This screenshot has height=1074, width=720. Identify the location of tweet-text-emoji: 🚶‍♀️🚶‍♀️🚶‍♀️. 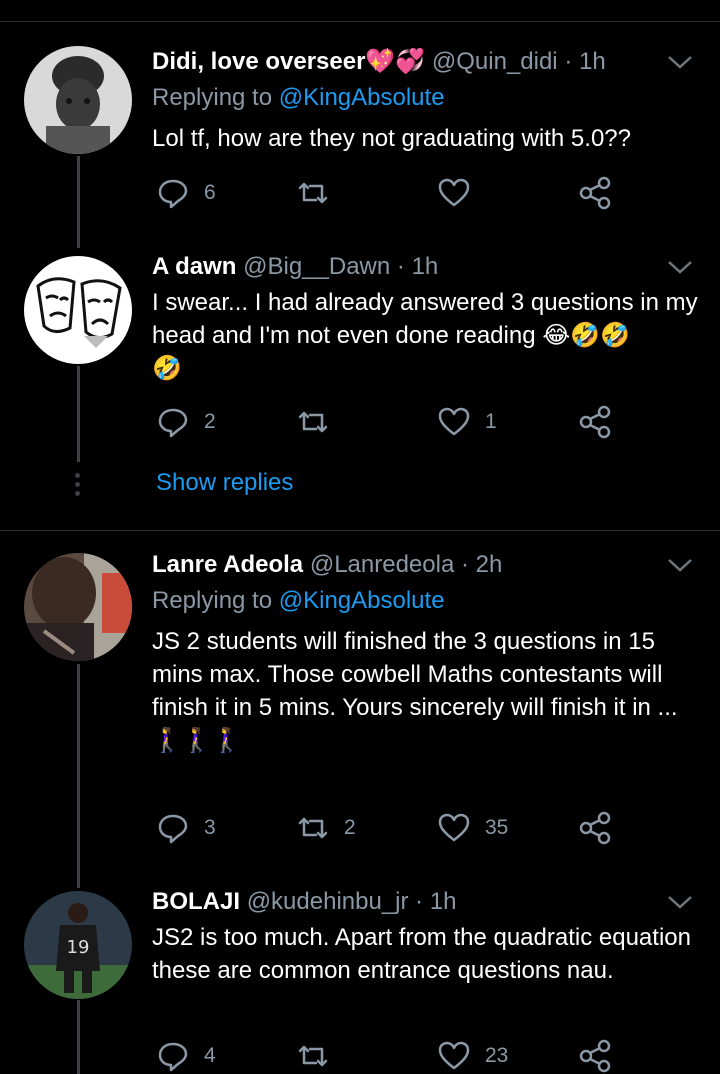
(197, 740).